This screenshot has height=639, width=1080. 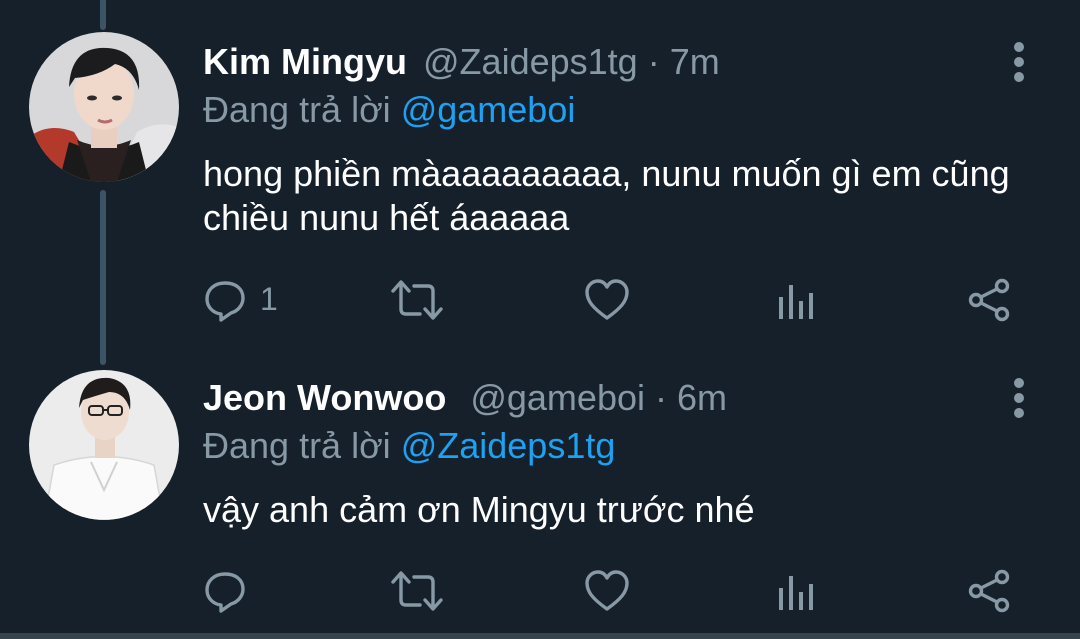 I want to click on tweet-header: Jeon Wonwoo @gameboi · 6m, so click(x=465, y=398).